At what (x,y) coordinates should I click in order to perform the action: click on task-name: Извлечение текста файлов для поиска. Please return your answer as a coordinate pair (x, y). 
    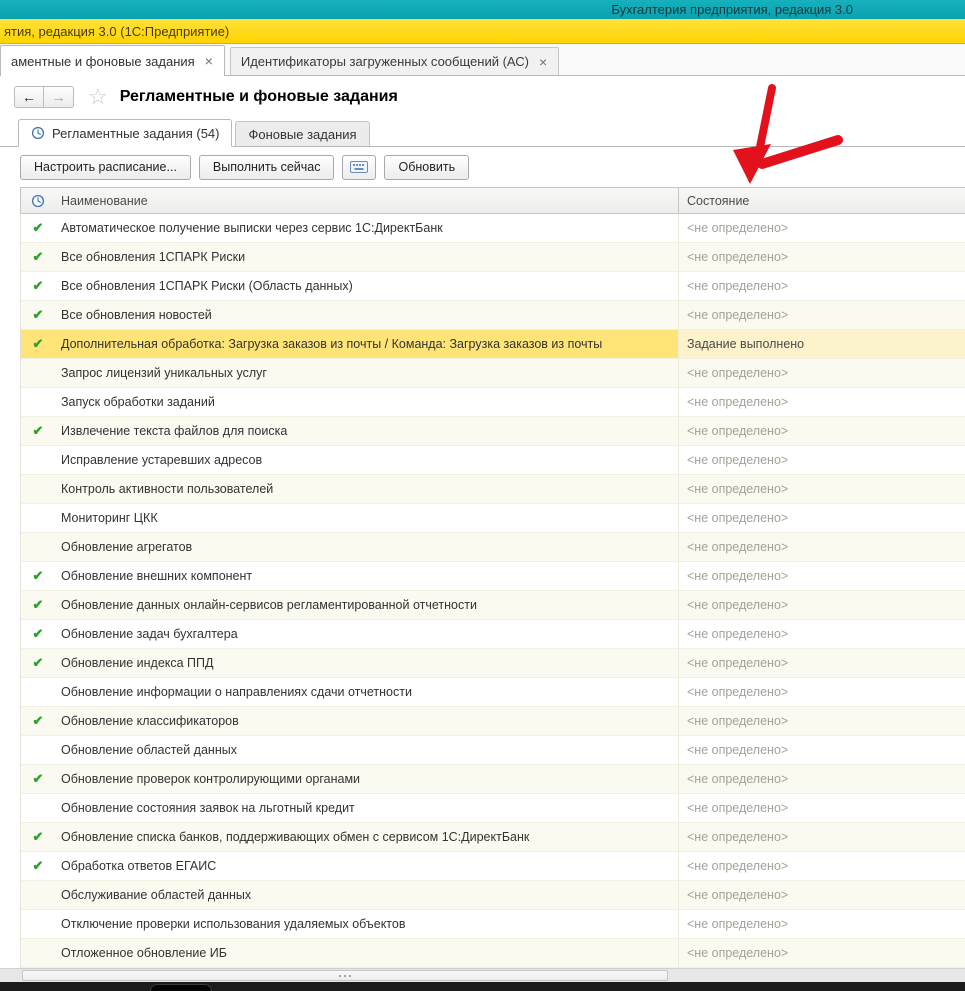
    Looking at the image, I should click on (174, 431).